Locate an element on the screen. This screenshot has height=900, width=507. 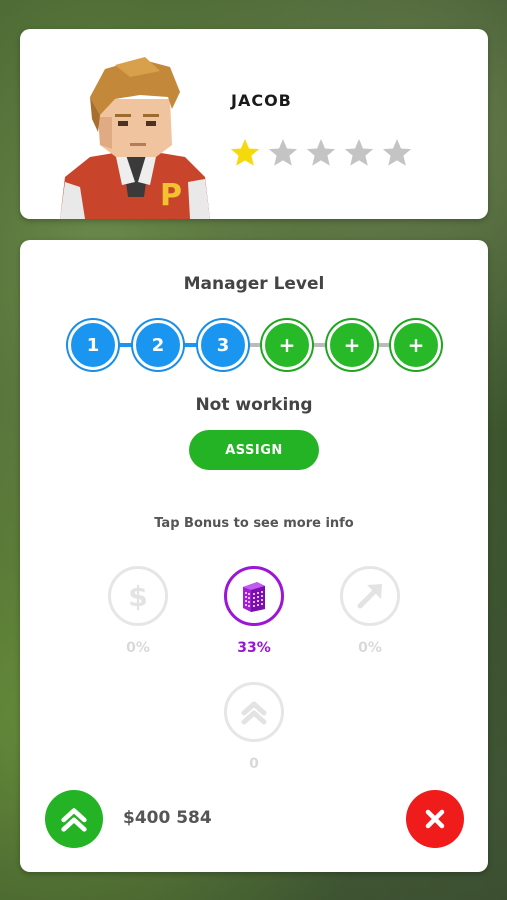
work-status: Not working is located at coordinates (254, 405).